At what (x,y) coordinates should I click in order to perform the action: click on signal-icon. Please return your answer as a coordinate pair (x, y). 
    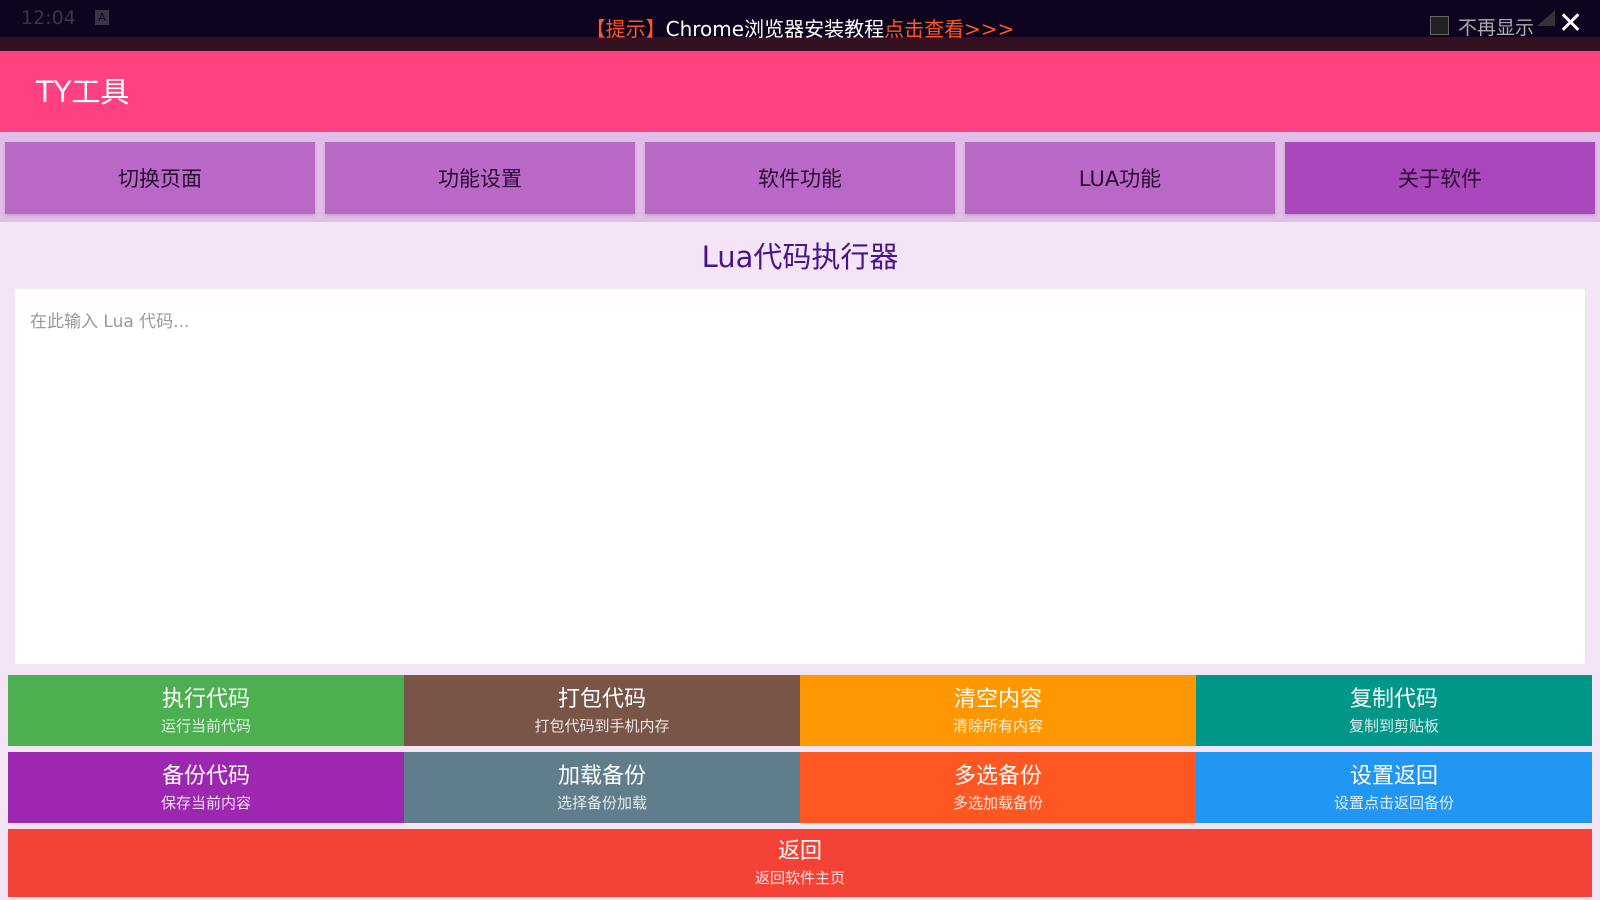
    Looking at the image, I should click on (1546, 18).